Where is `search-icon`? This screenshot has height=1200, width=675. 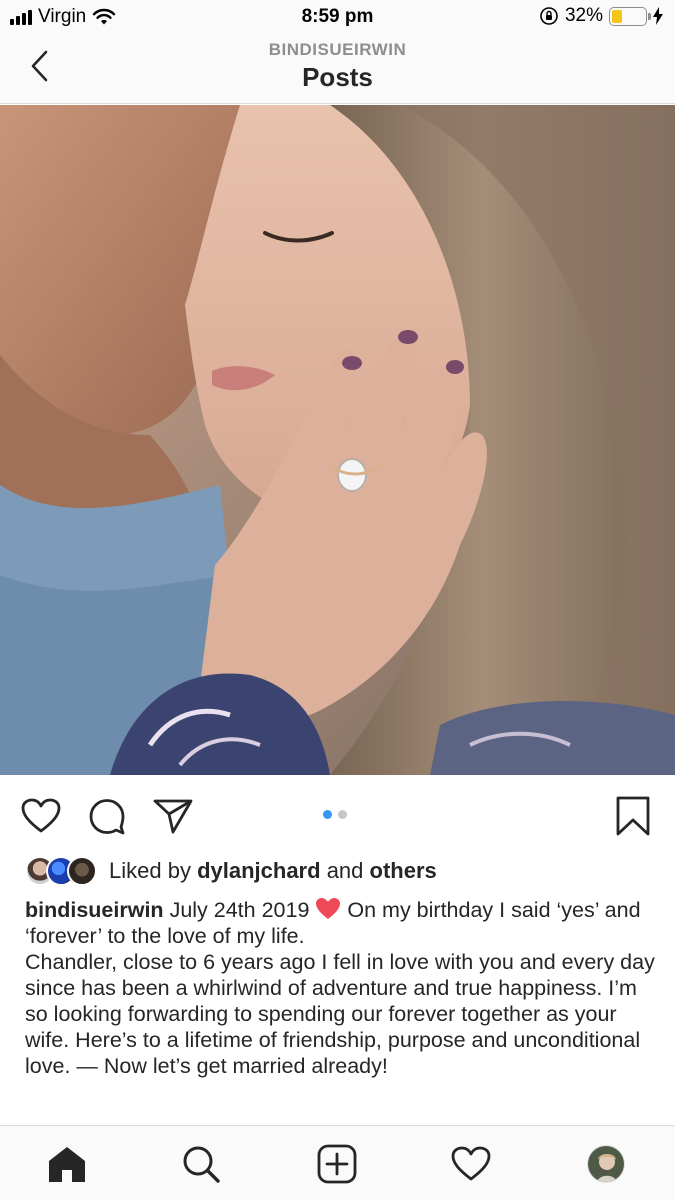
search-icon is located at coordinates (201, 1164).